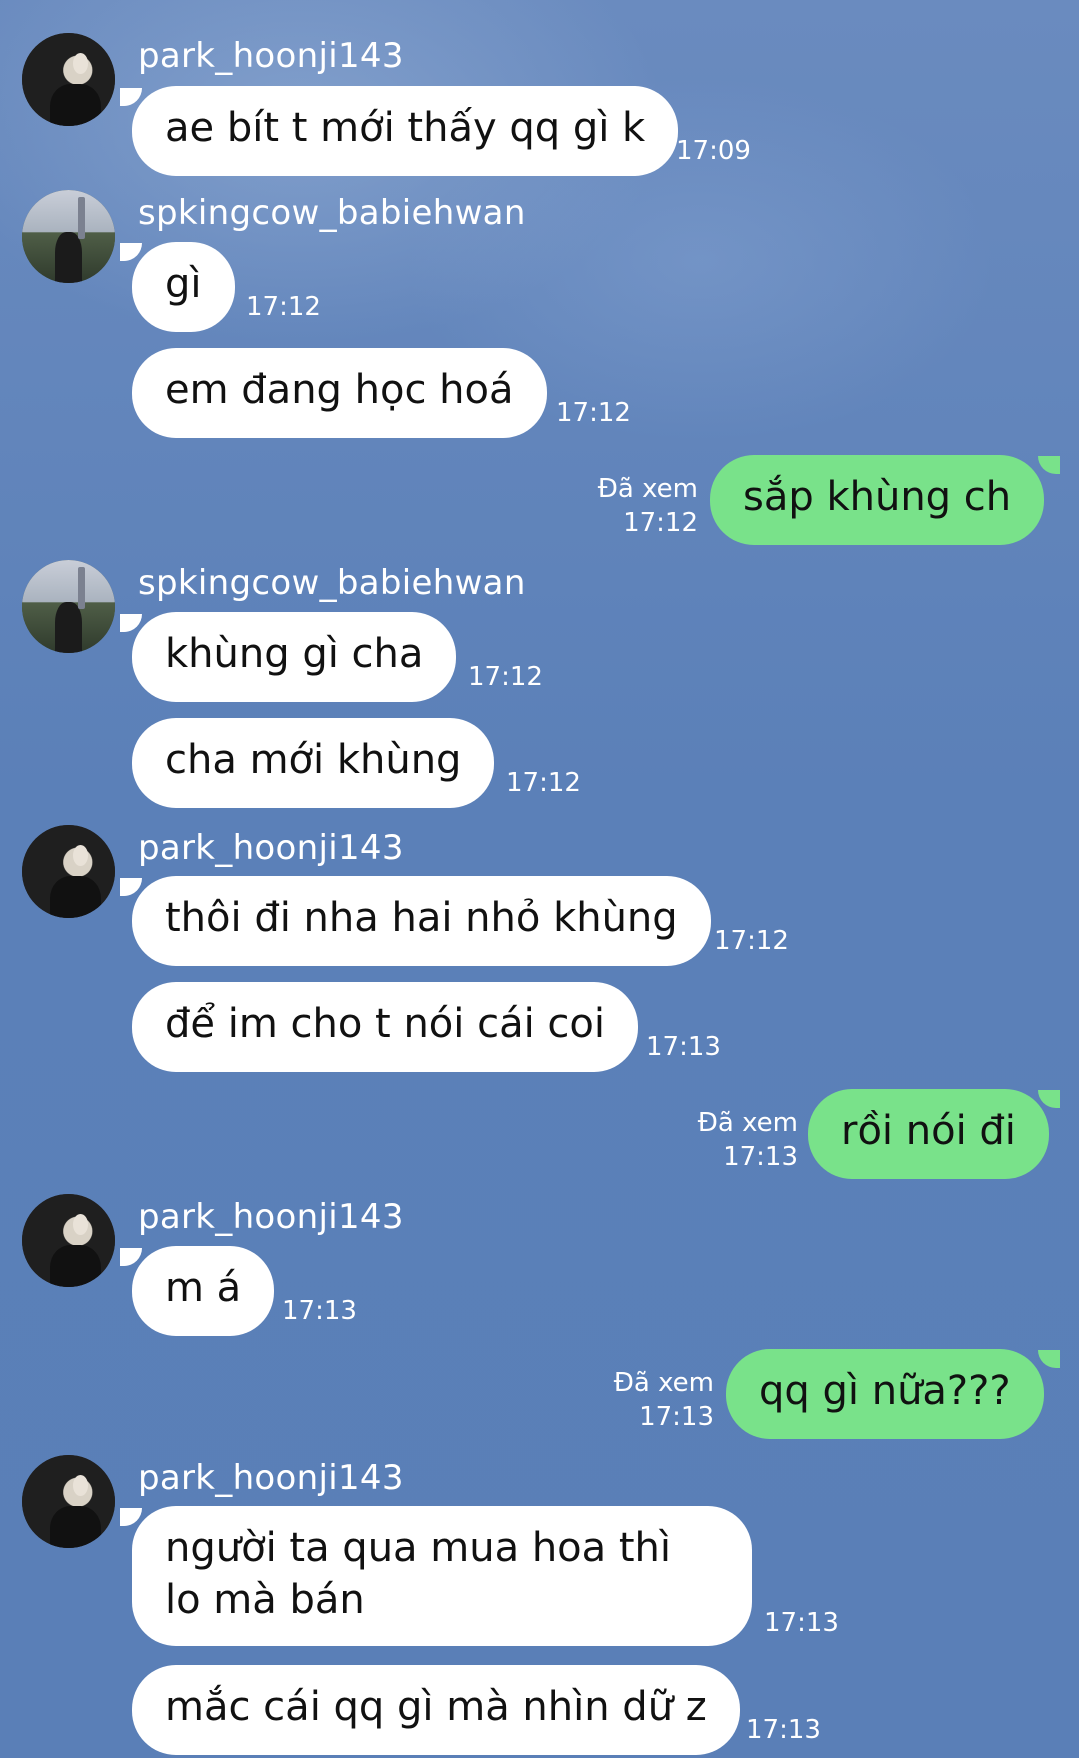  I want to click on message-bubble: sắp khùng ch, so click(877, 500).